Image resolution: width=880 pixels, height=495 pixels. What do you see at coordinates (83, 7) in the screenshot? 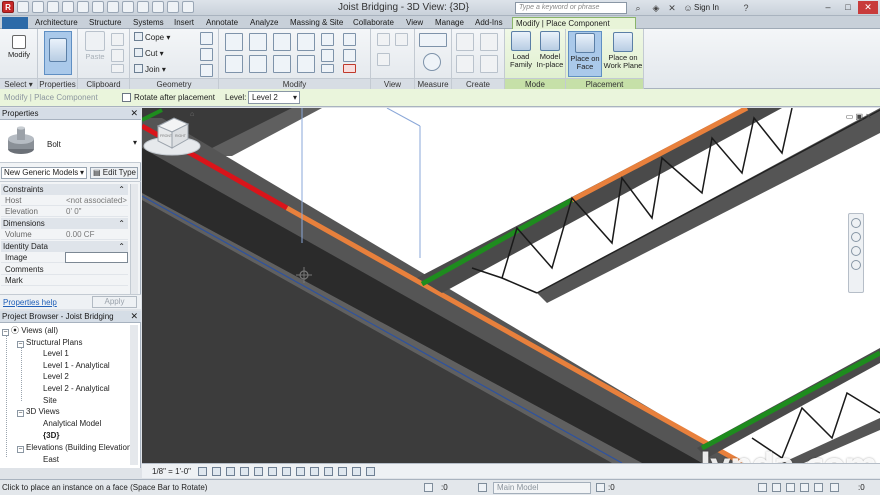
I see `print-icon` at bounding box center [83, 7].